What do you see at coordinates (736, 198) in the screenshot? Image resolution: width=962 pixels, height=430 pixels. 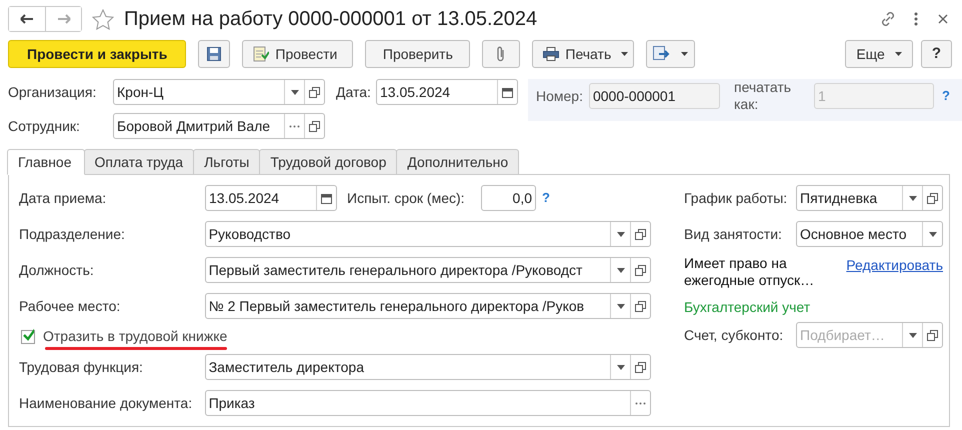 I see `field-label: График работы:` at bounding box center [736, 198].